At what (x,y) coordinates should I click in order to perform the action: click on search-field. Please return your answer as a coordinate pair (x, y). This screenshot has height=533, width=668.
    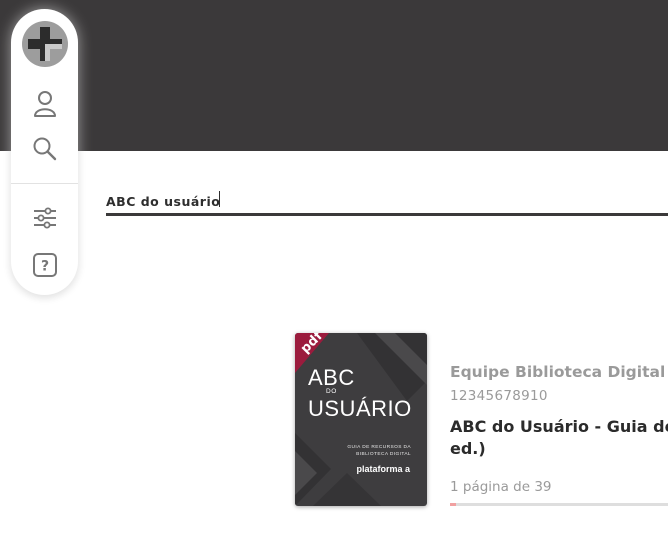
    Looking at the image, I should click on (387, 200).